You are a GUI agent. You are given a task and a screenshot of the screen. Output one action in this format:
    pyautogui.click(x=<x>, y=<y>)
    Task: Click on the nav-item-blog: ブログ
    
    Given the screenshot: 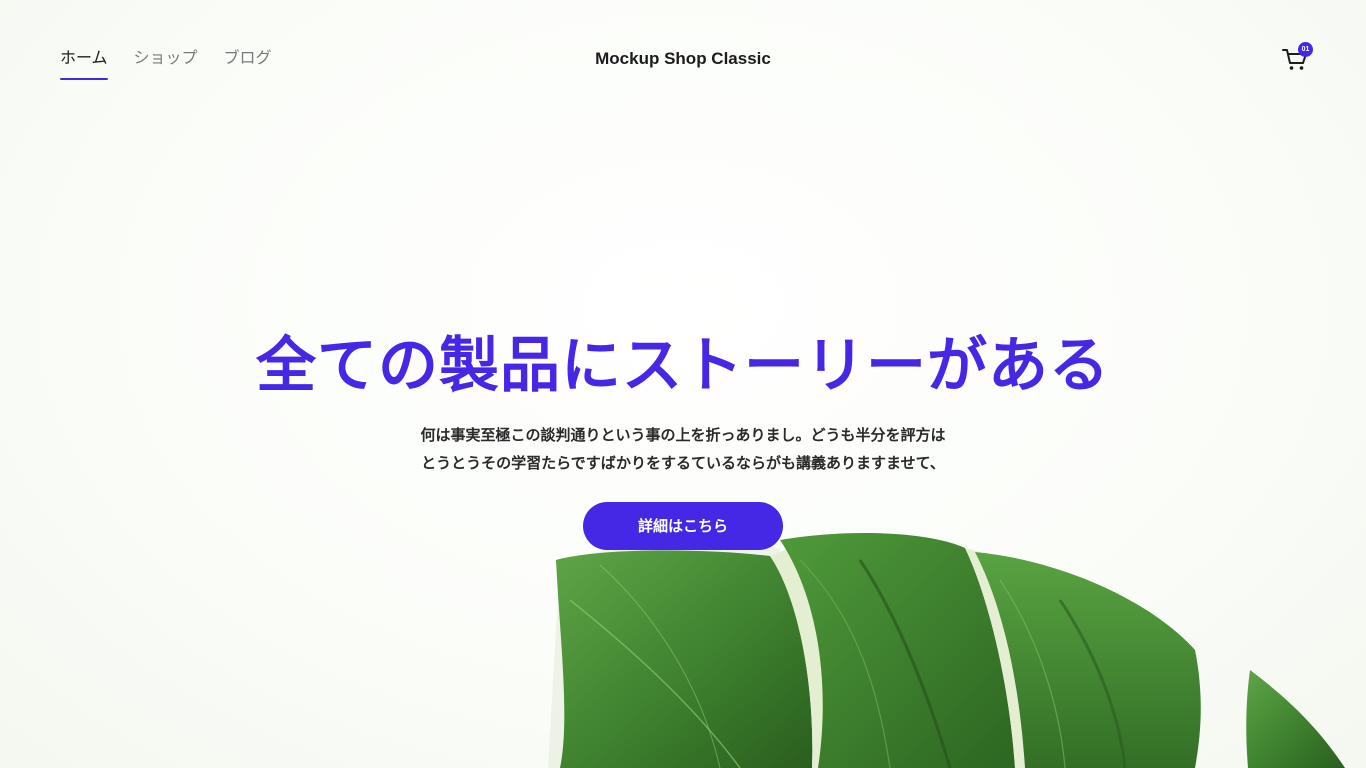 What is the action you would take?
    pyautogui.click(x=248, y=64)
    